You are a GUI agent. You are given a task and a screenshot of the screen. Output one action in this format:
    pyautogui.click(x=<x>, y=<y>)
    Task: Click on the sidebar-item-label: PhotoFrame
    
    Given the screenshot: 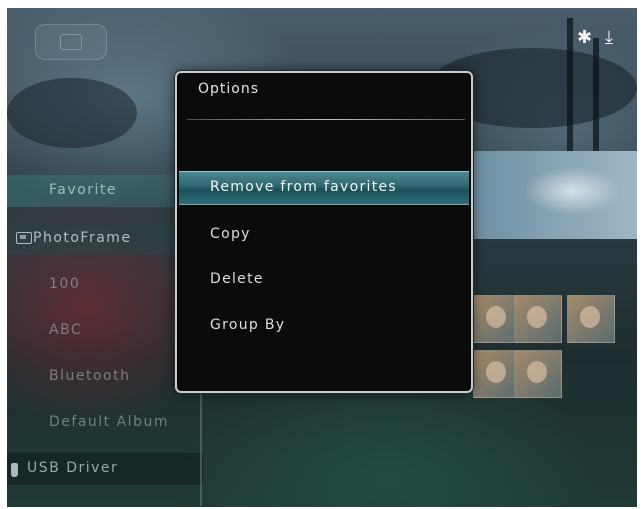 What is the action you would take?
    pyautogui.click(x=82, y=238)
    